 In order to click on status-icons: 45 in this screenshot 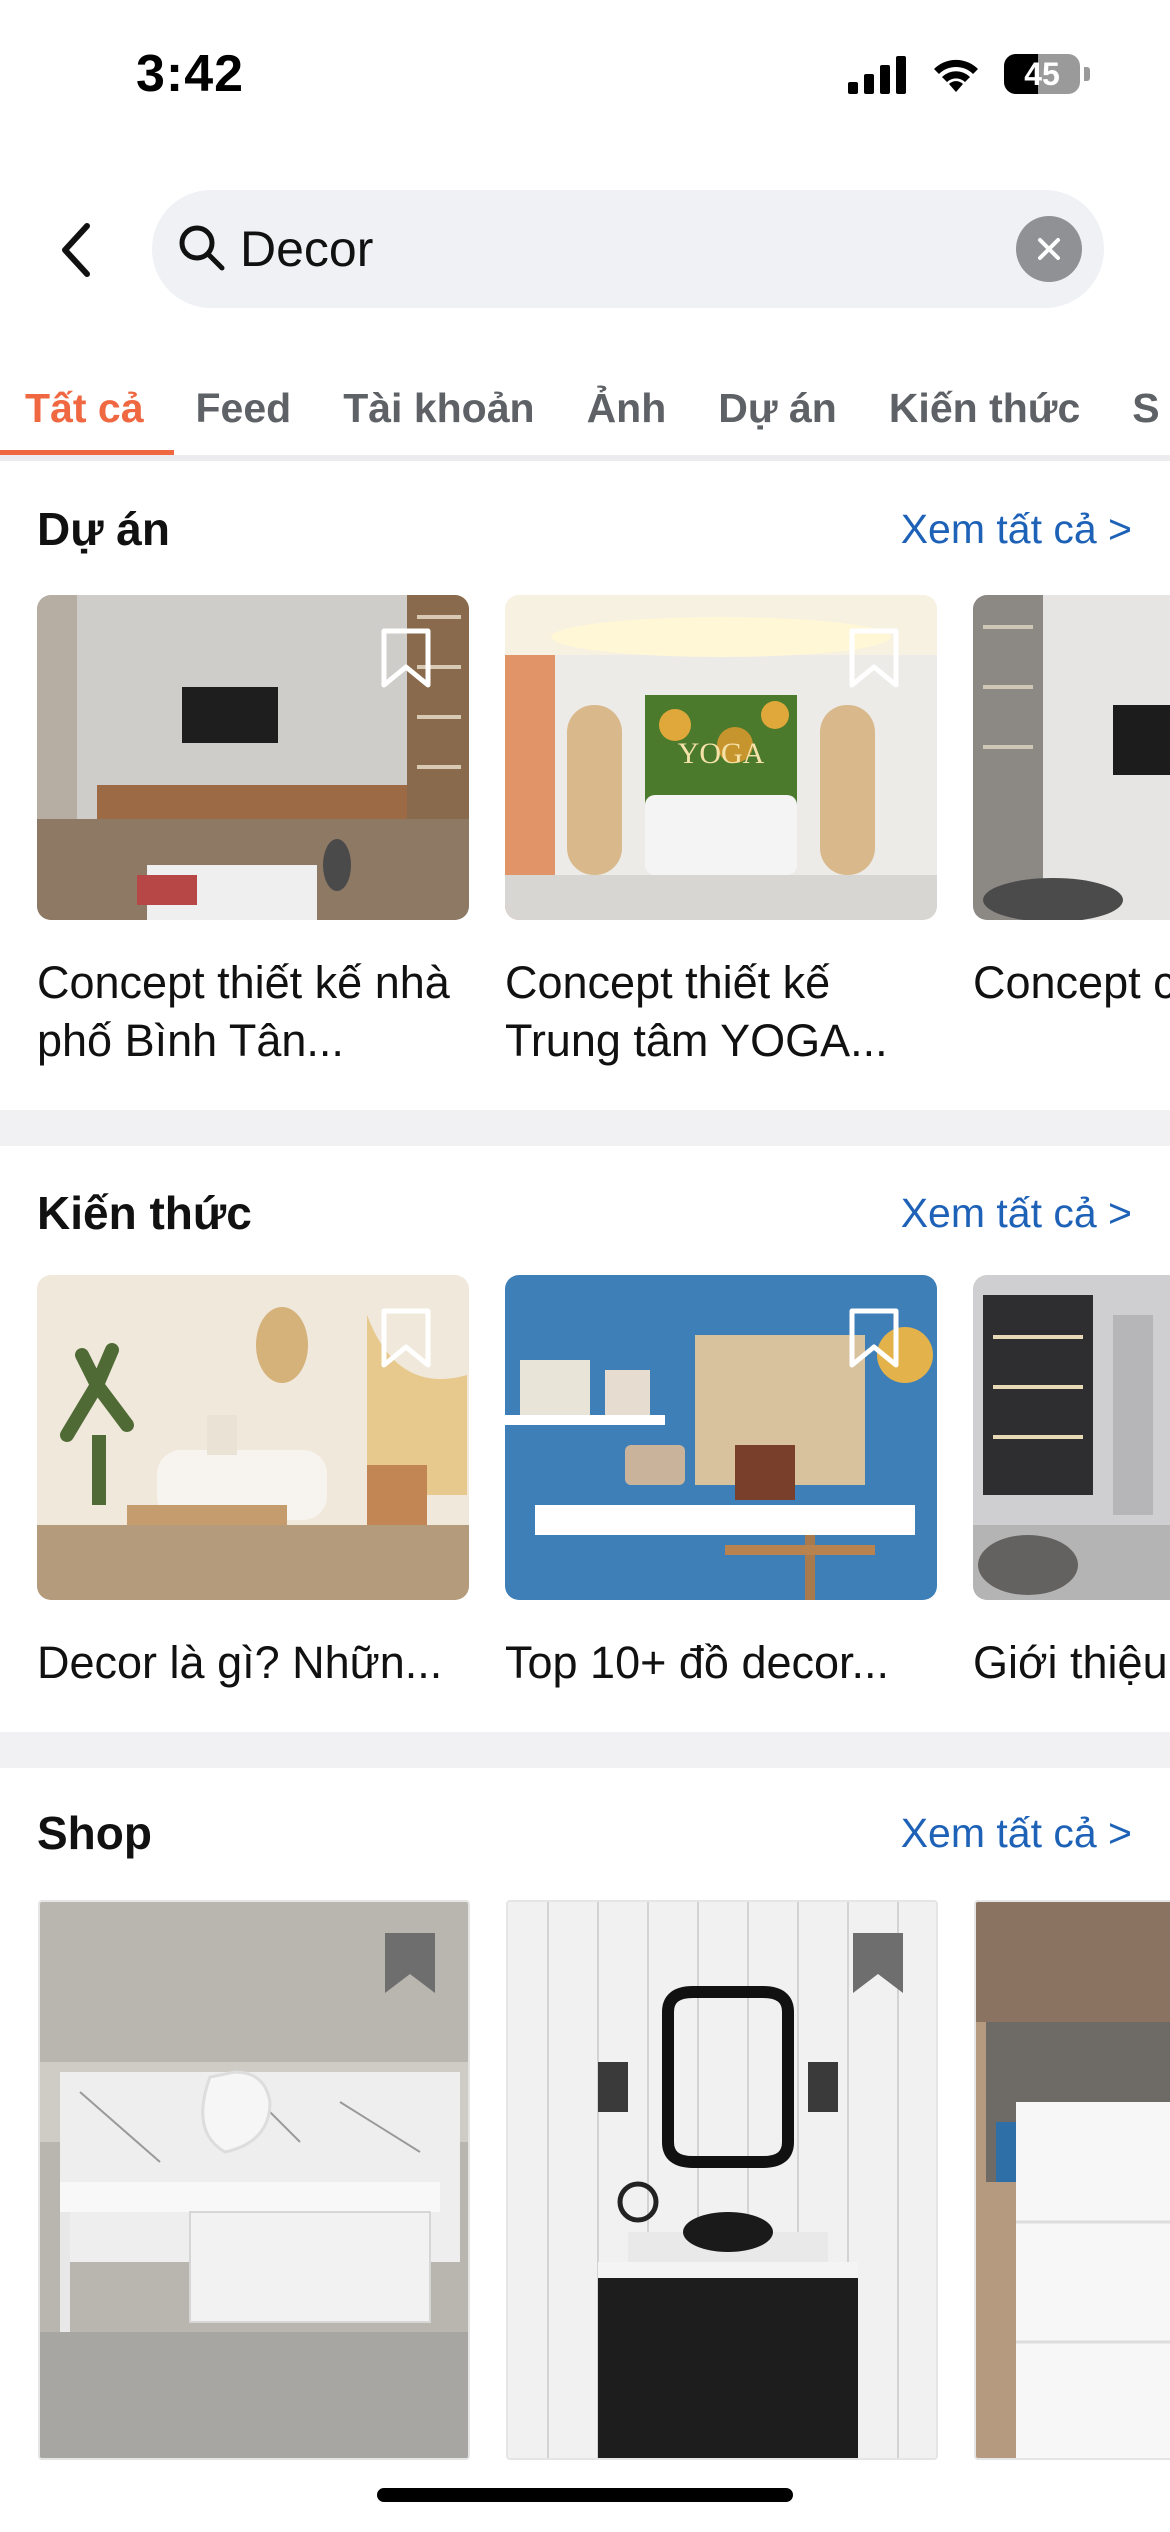, I will do `click(969, 74)`.